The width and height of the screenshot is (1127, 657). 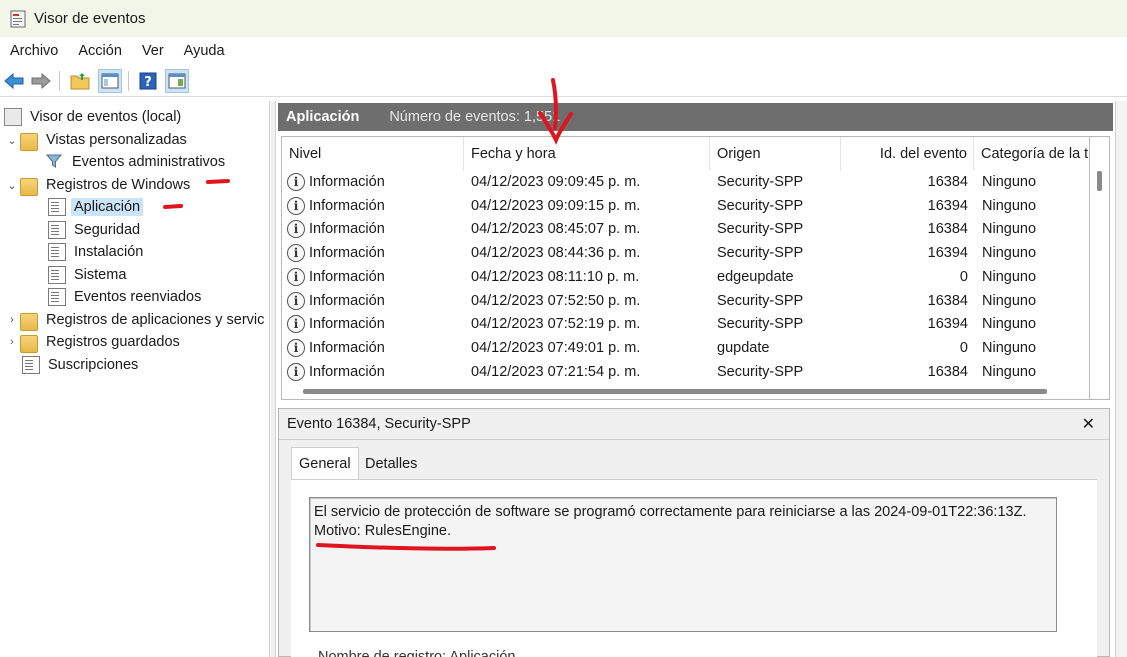 What do you see at coordinates (31, 365) in the screenshot?
I see `subscription-icon` at bounding box center [31, 365].